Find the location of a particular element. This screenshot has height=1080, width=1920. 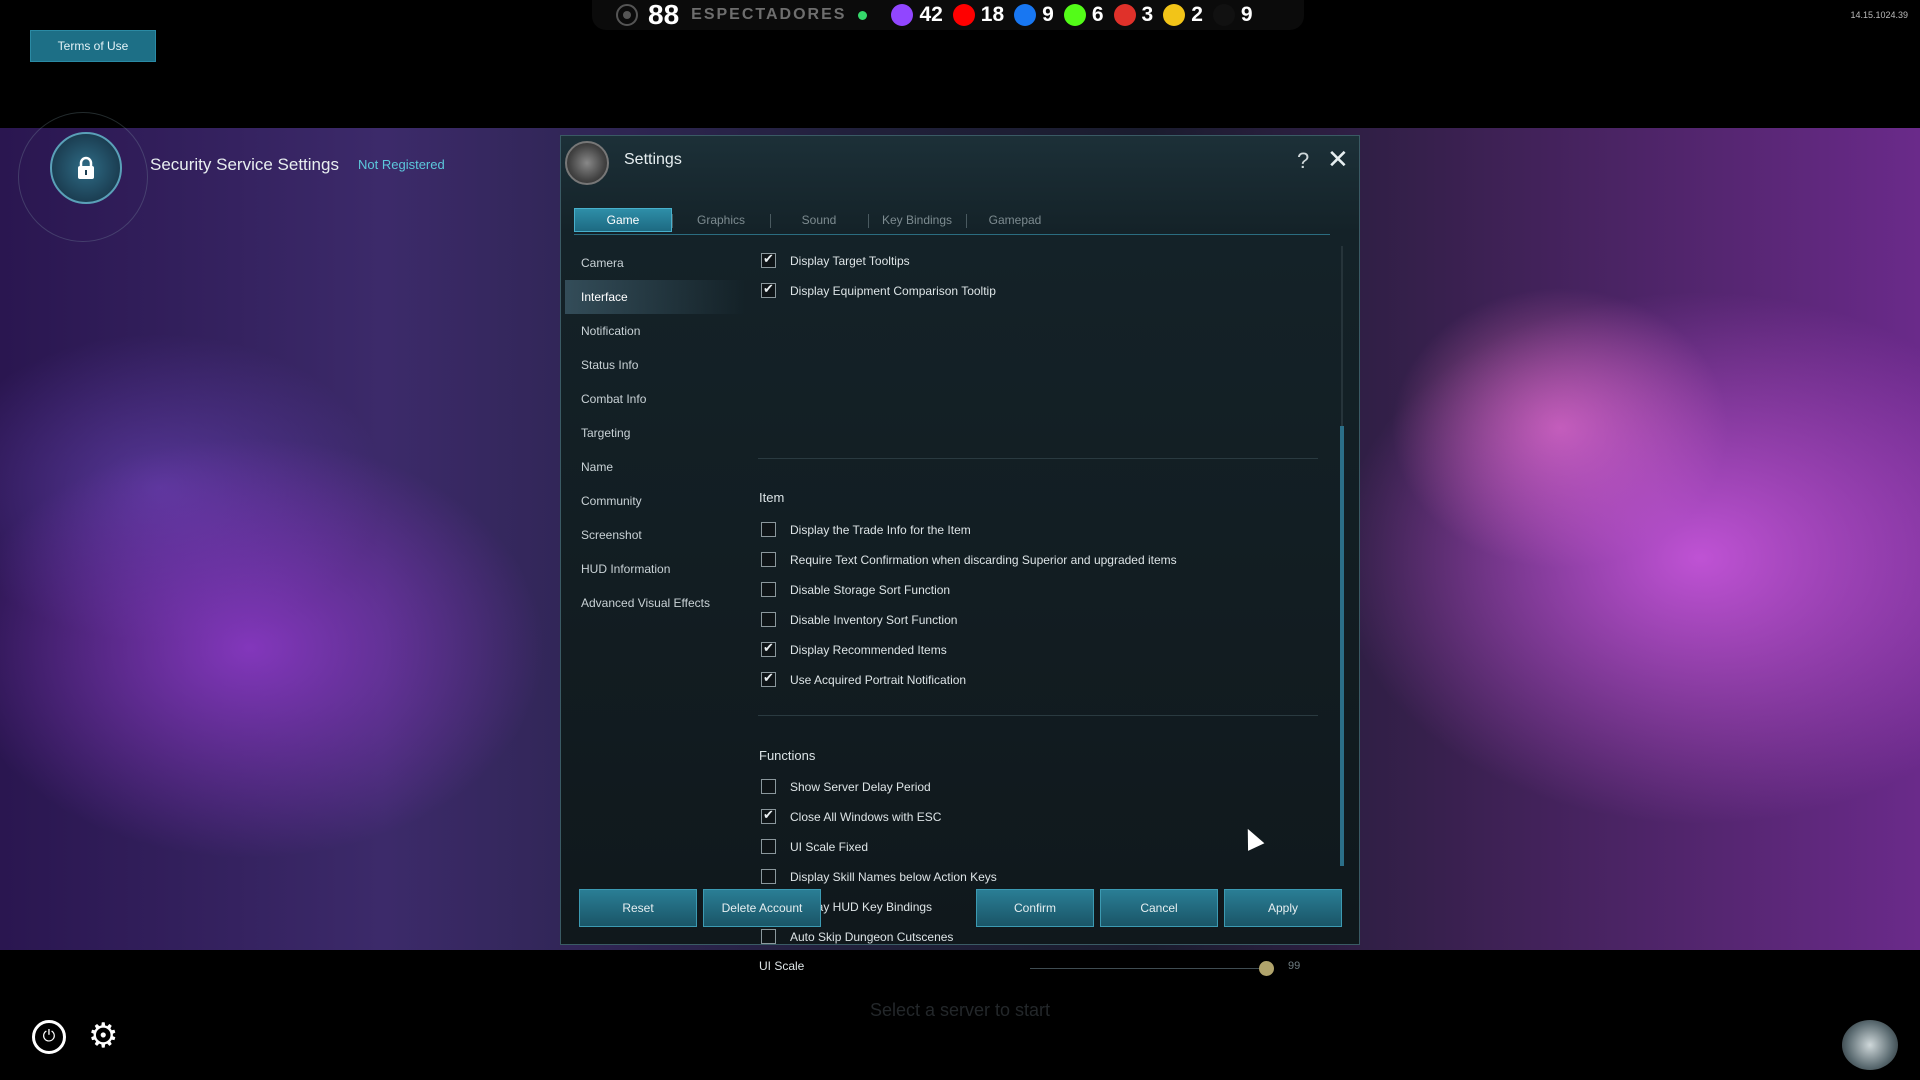

lock-icon is located at coordinates (86, 167).